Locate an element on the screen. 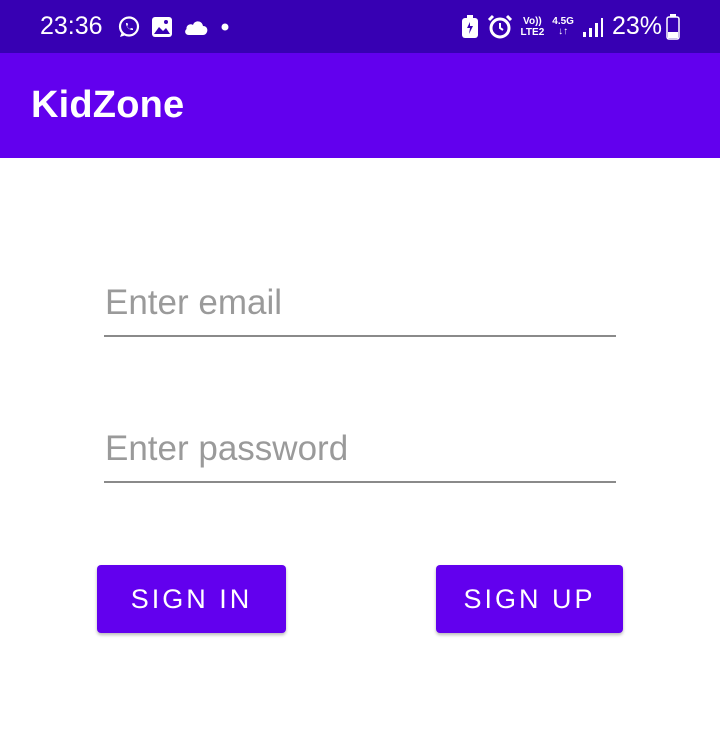  email-field-container is located at coordinates (360, 307).